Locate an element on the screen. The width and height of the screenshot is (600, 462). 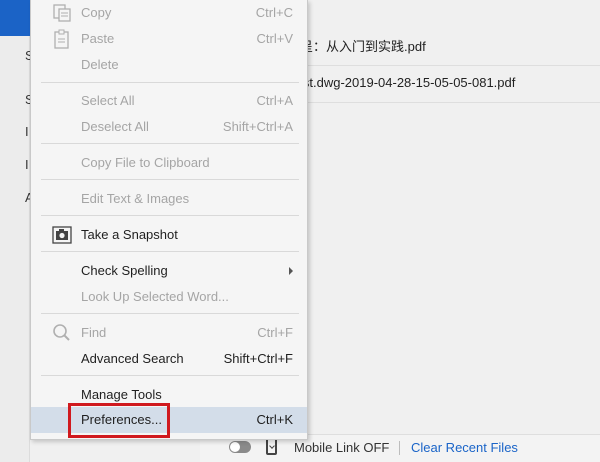
menu-item-label: Copy File to Clipboard is located at coordinates (145, 162).